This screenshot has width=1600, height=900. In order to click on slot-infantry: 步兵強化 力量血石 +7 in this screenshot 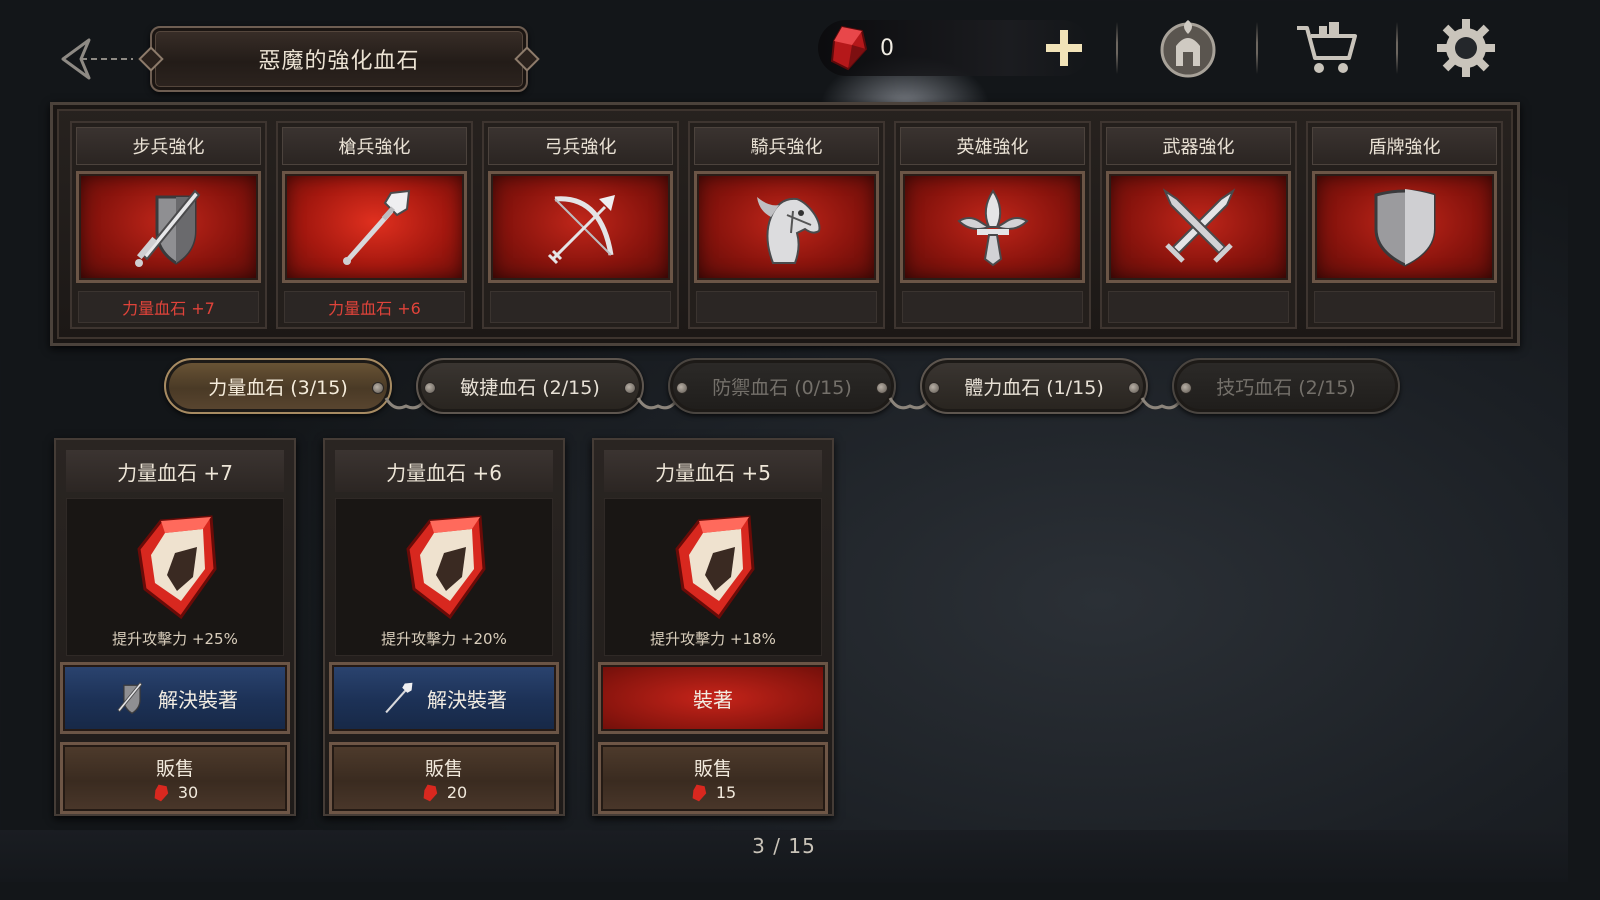, I will do `click(168, 225)`.